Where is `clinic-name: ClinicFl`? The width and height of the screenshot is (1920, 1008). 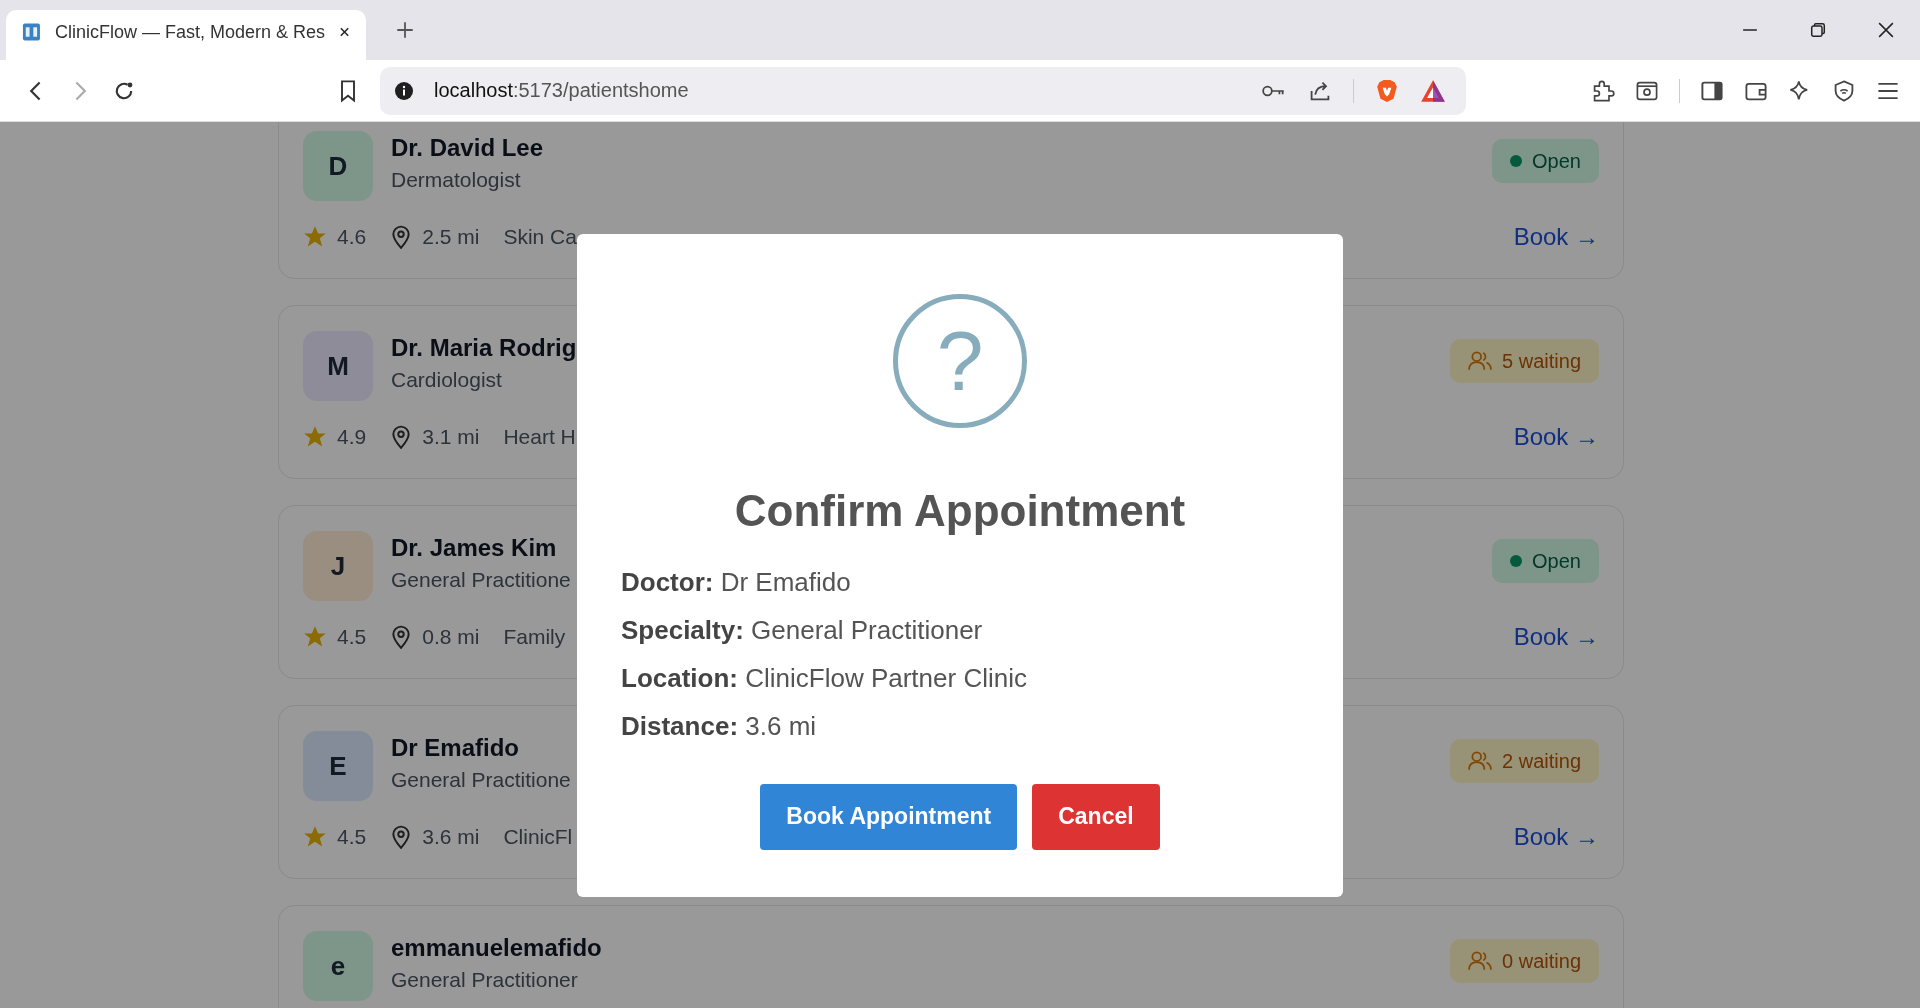
clinic-name: ClinicFl is located at coordinates (538, 837).